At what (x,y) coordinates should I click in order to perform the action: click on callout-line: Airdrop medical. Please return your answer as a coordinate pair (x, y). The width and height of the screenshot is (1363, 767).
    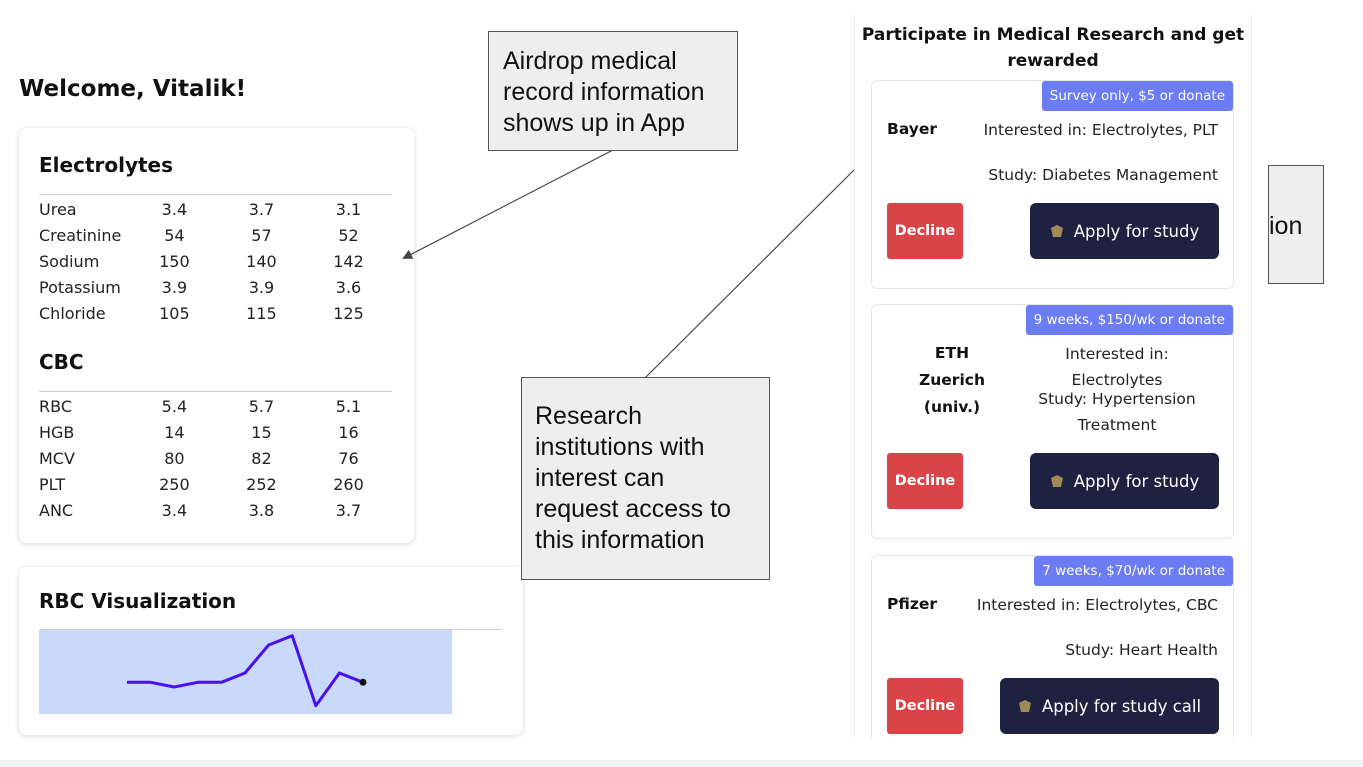
    Looking at the image, I should click on (590, 61).